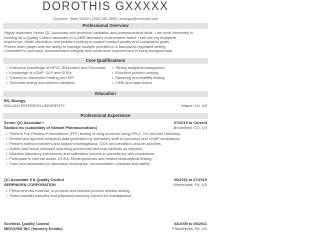 This screenshot has height=240, width=320. I want to click on section-header-education: Education, so click(105, 94).